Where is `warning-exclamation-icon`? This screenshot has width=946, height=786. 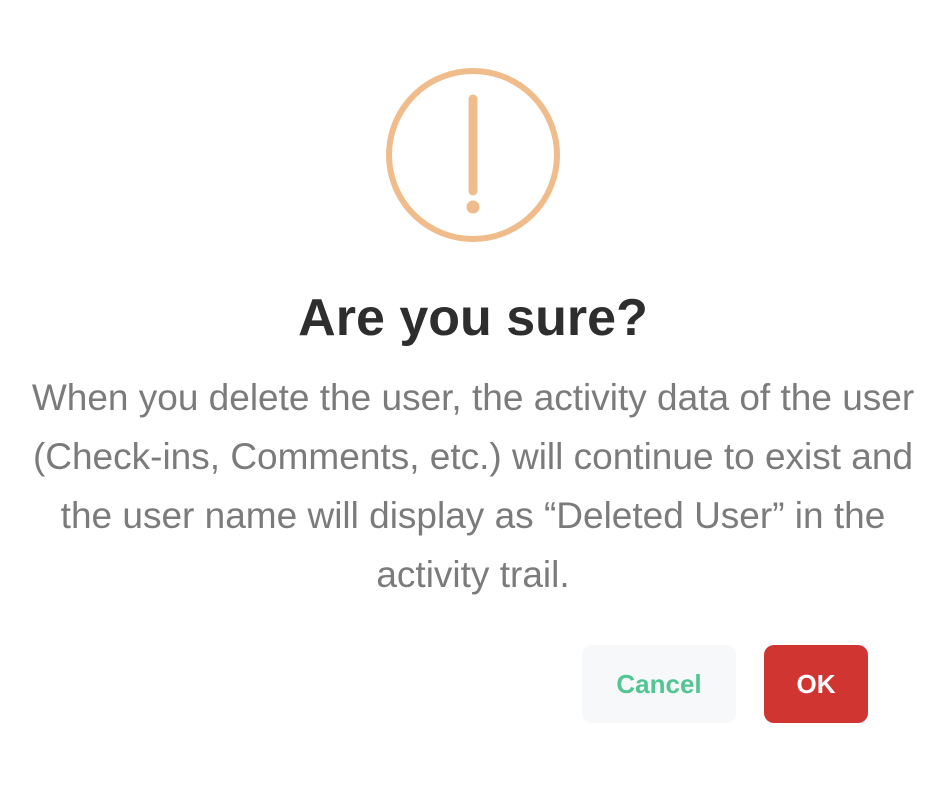 warning-exclamation-icon is located at coordinates (473, 155).